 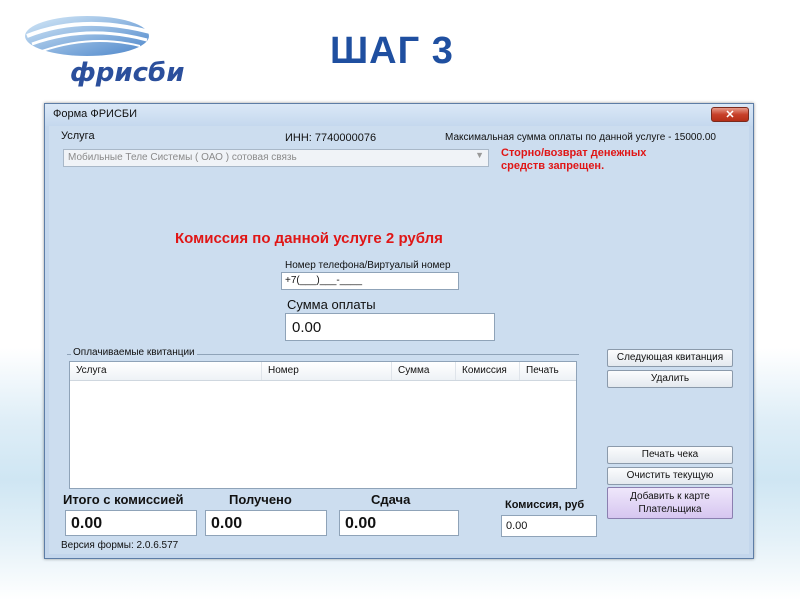 I want to click on column-header-service: Услуга, so click(x=166, y=371).